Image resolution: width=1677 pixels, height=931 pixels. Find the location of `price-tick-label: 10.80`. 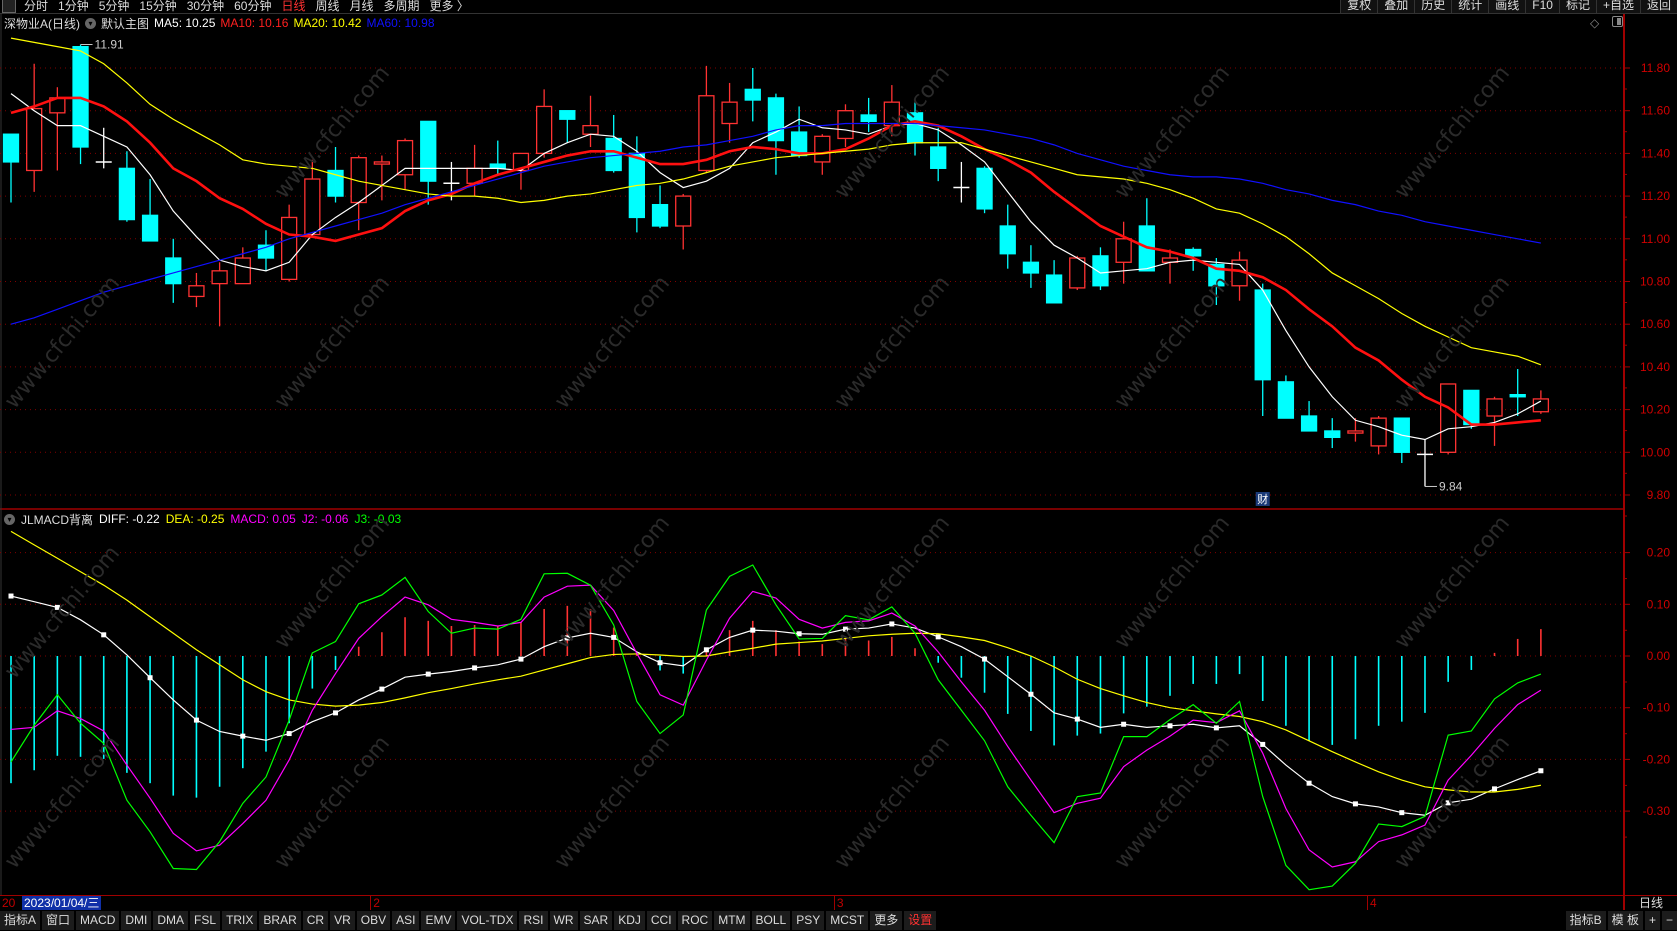

price-tick-label: 10.80 is located at coordinates (1655, 282).